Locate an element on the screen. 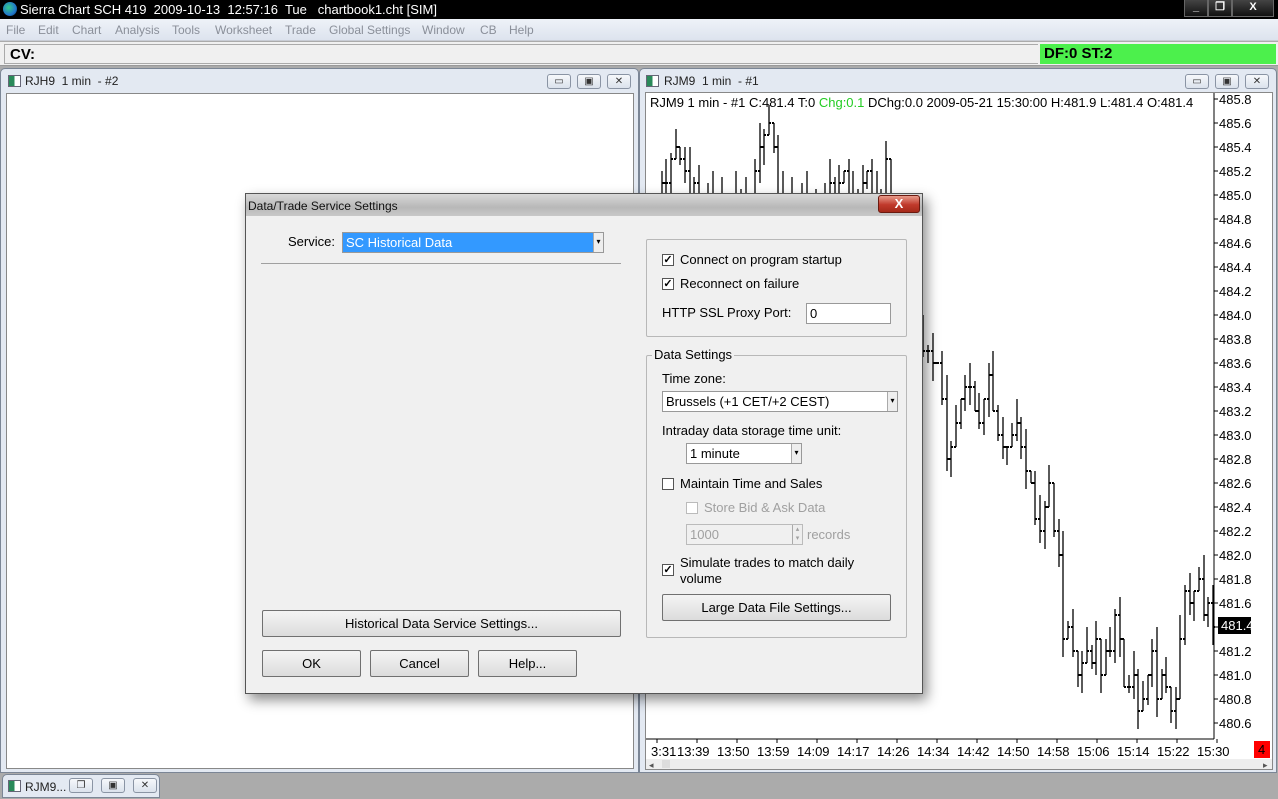  header-symbol: RJM9 1 min - #1 C:481.4 T:0 is located at coordinates (734, 102).